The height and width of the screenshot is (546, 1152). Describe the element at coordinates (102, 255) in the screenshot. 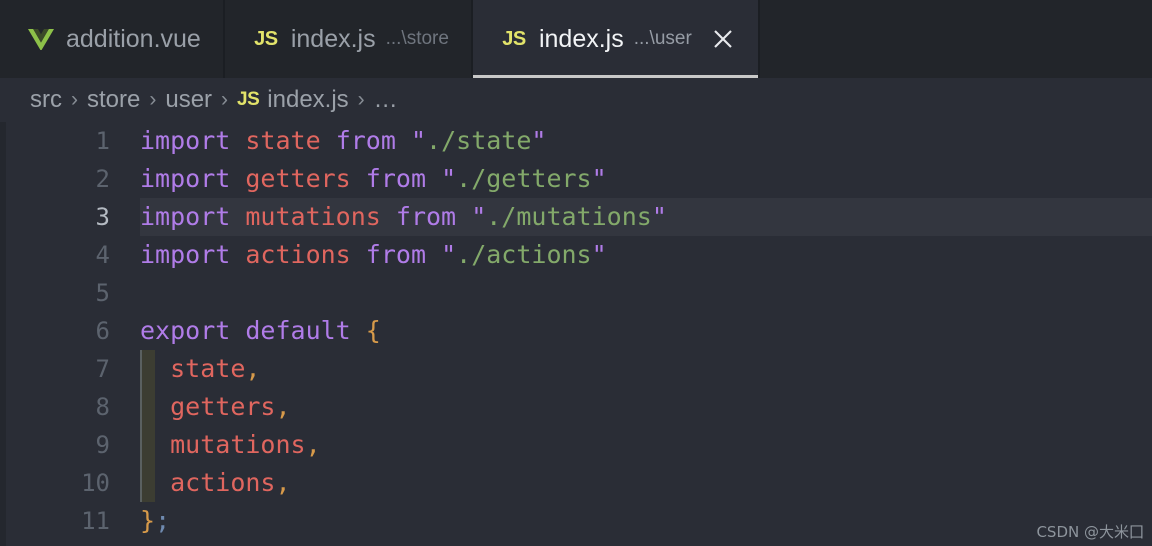

I see `line-number: 4` at that location.